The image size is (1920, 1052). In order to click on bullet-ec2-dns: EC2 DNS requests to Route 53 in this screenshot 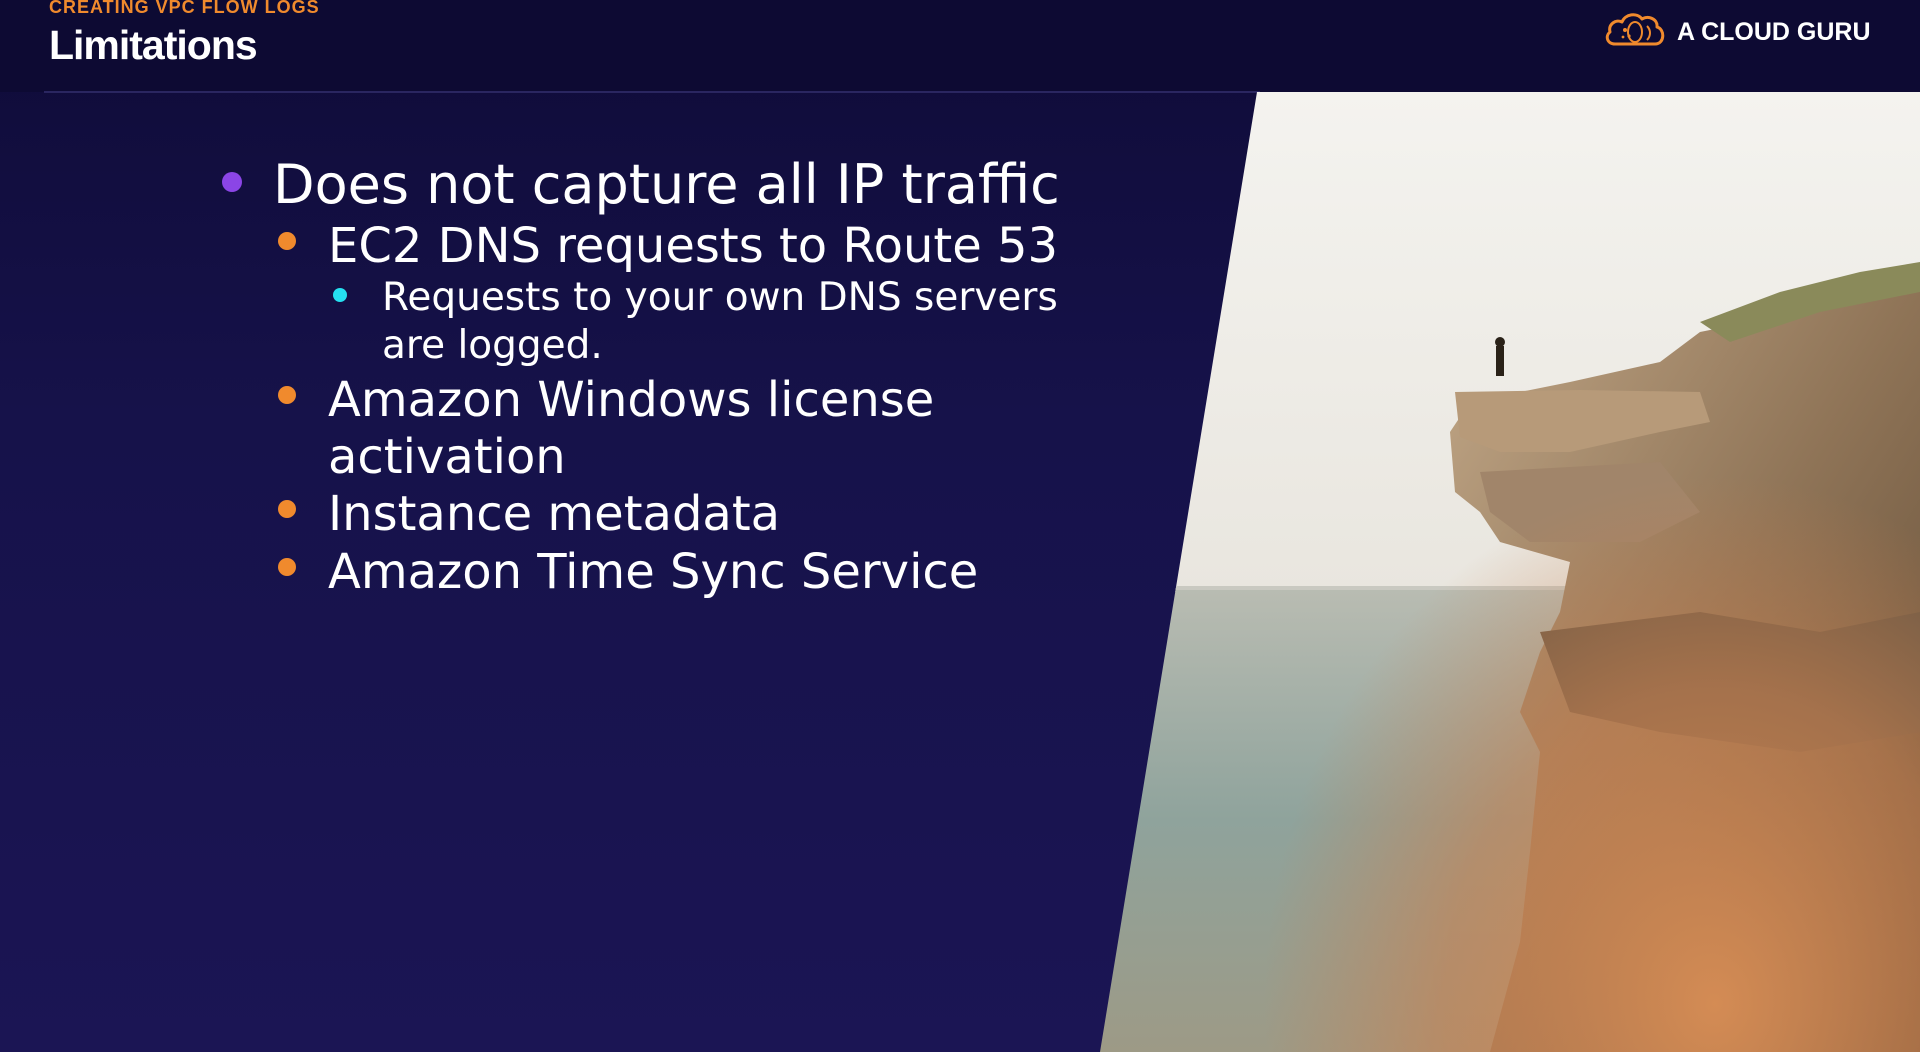, I will do `click(693, 246)`.